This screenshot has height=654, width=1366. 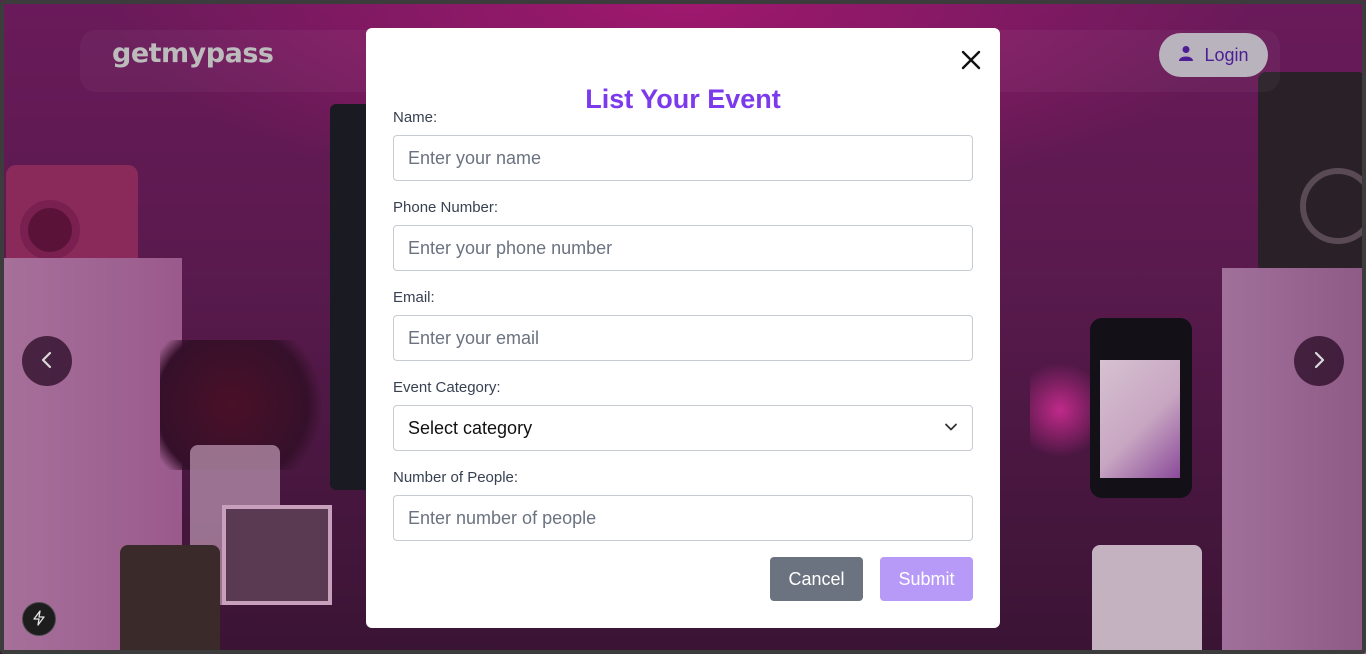 I want to click on site-logo: getmypass, so click(x=193, y=53).